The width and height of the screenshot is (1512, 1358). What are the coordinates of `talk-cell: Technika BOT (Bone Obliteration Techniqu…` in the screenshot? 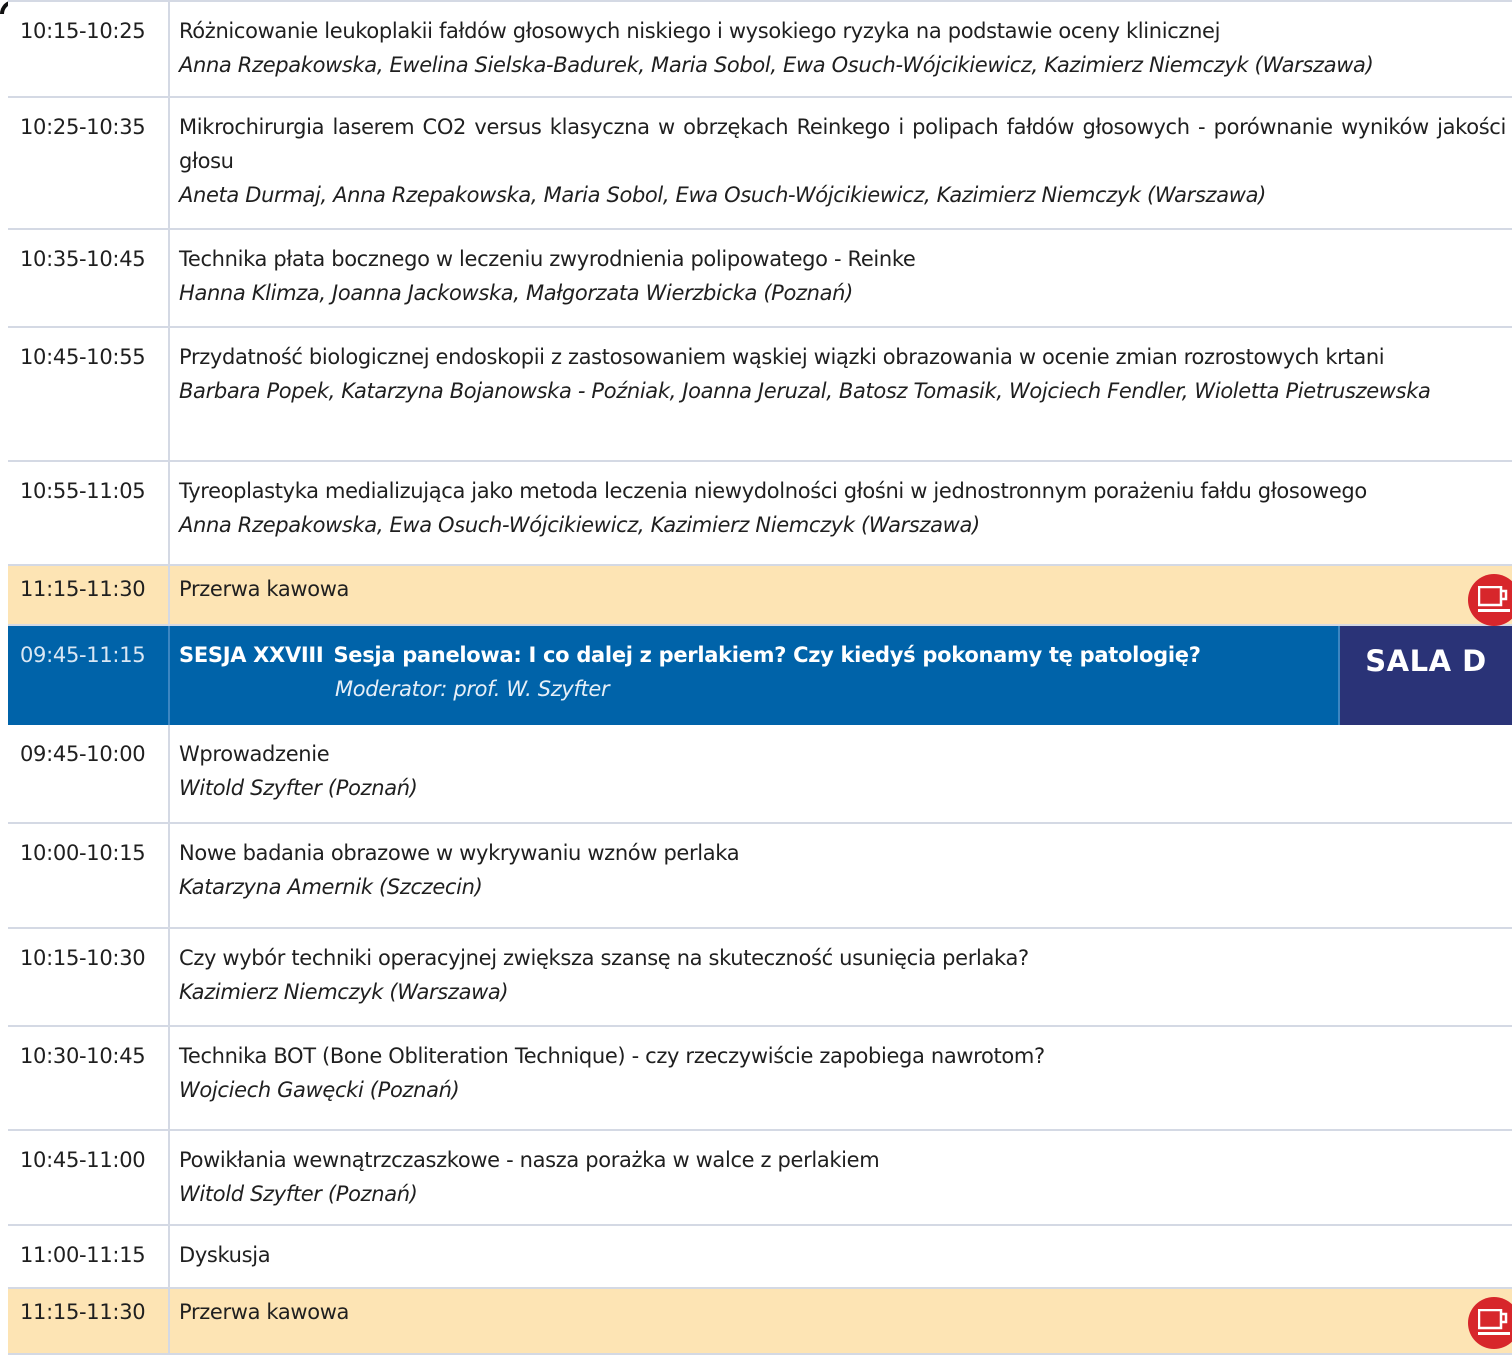 It's located at (841, 1078).